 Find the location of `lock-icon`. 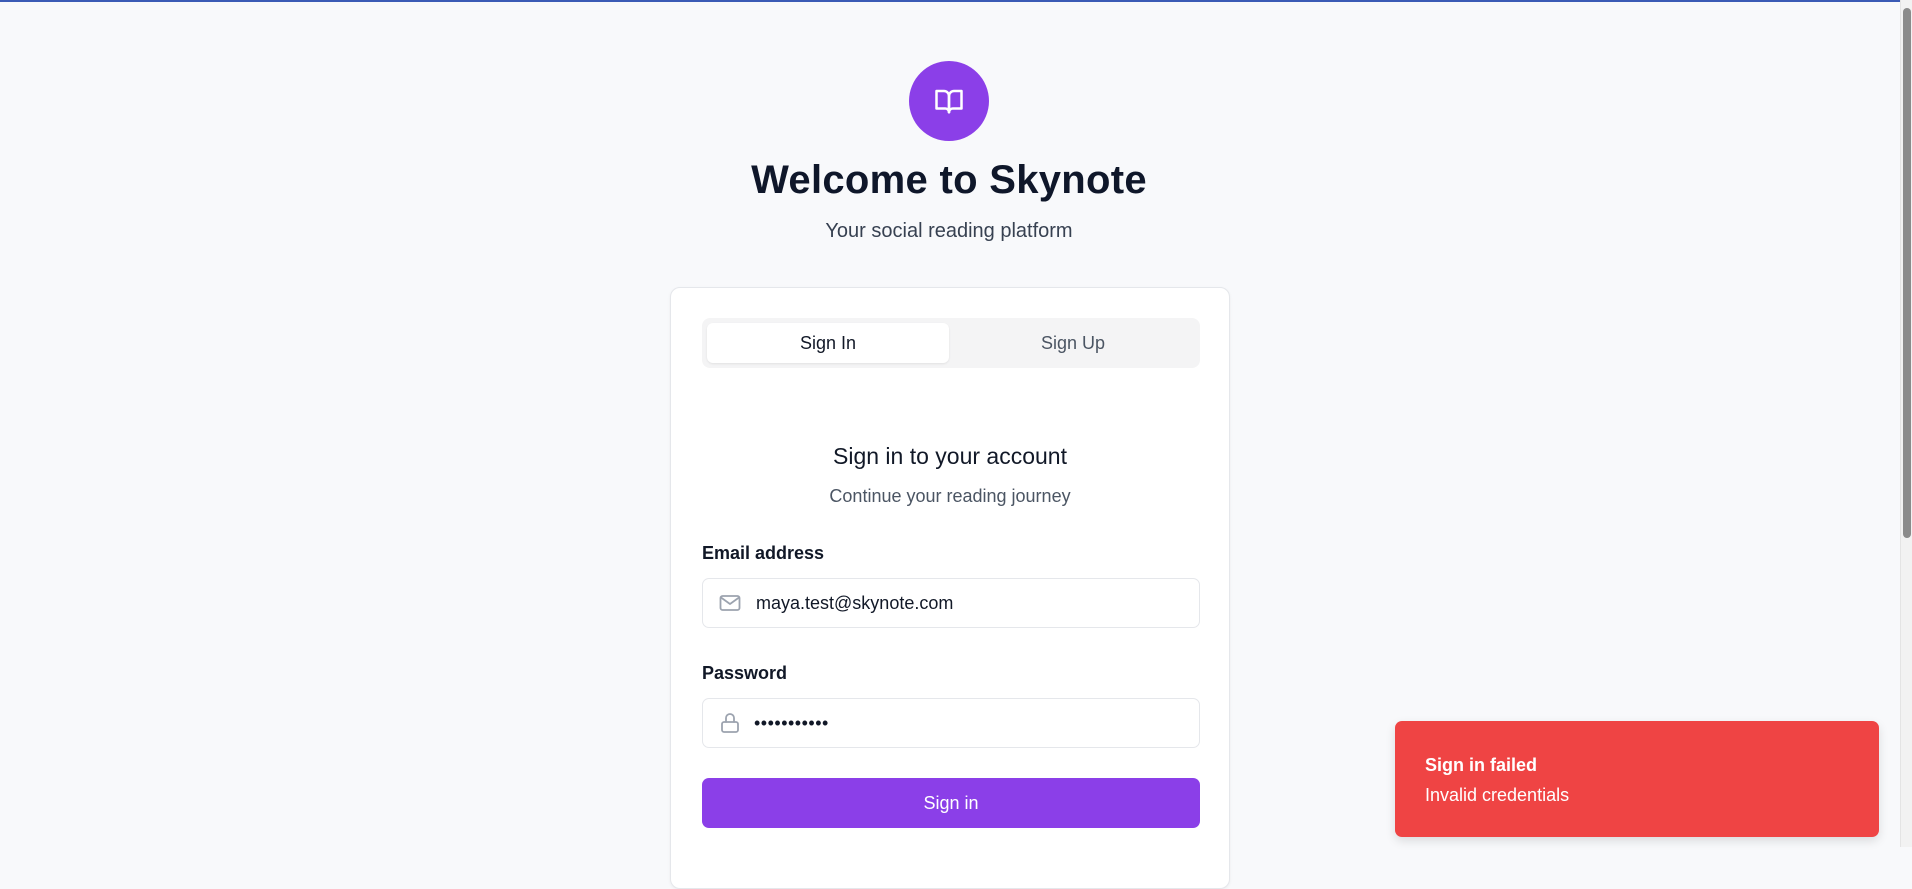

lock-icon is located at coordinates (730, 723).